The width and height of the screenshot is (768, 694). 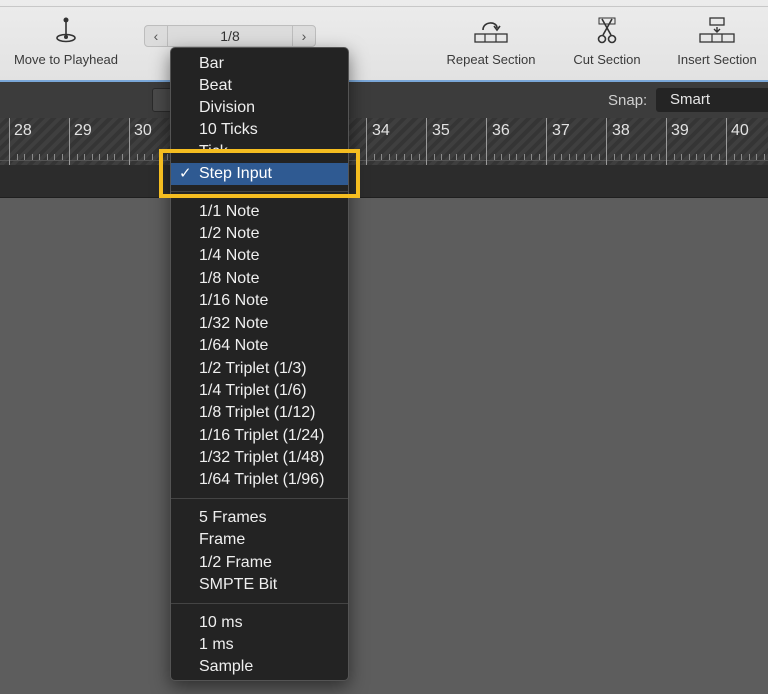 What do you see at coordinates (259, 667) in the screenshot?
I see `menu-item-sample: Sample` at bounding box center [259, 667].